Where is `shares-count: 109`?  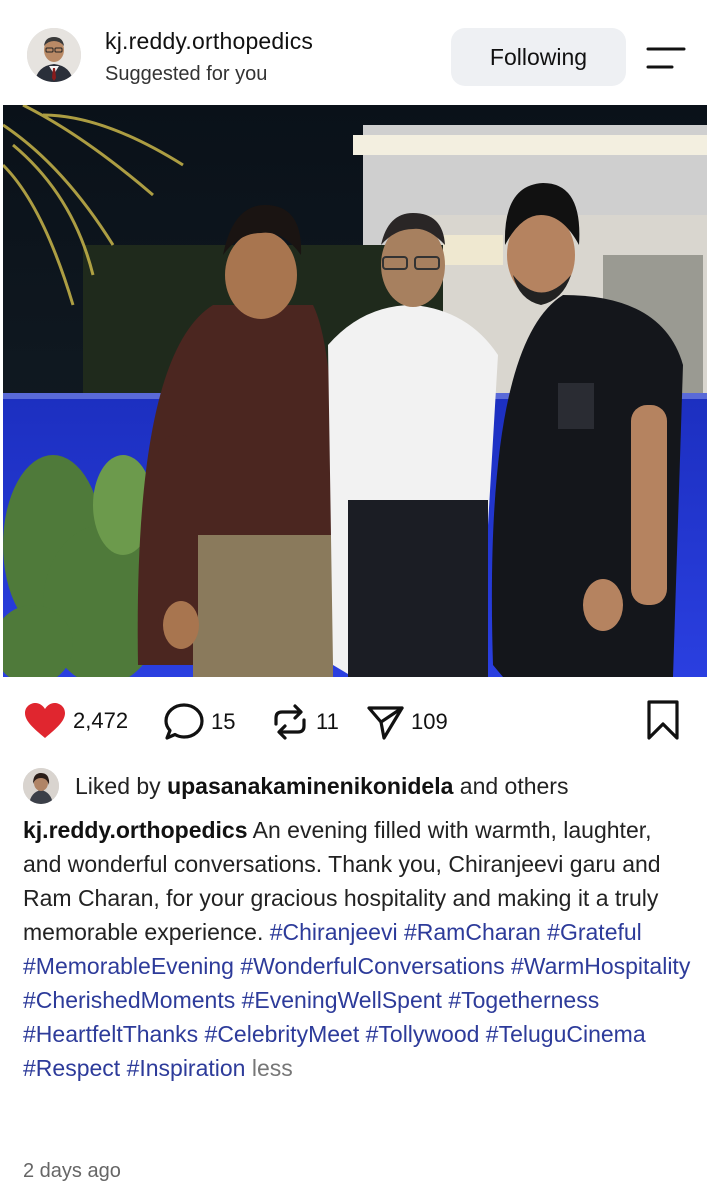
shares-count: 109 is located at coordinates (429, 721).